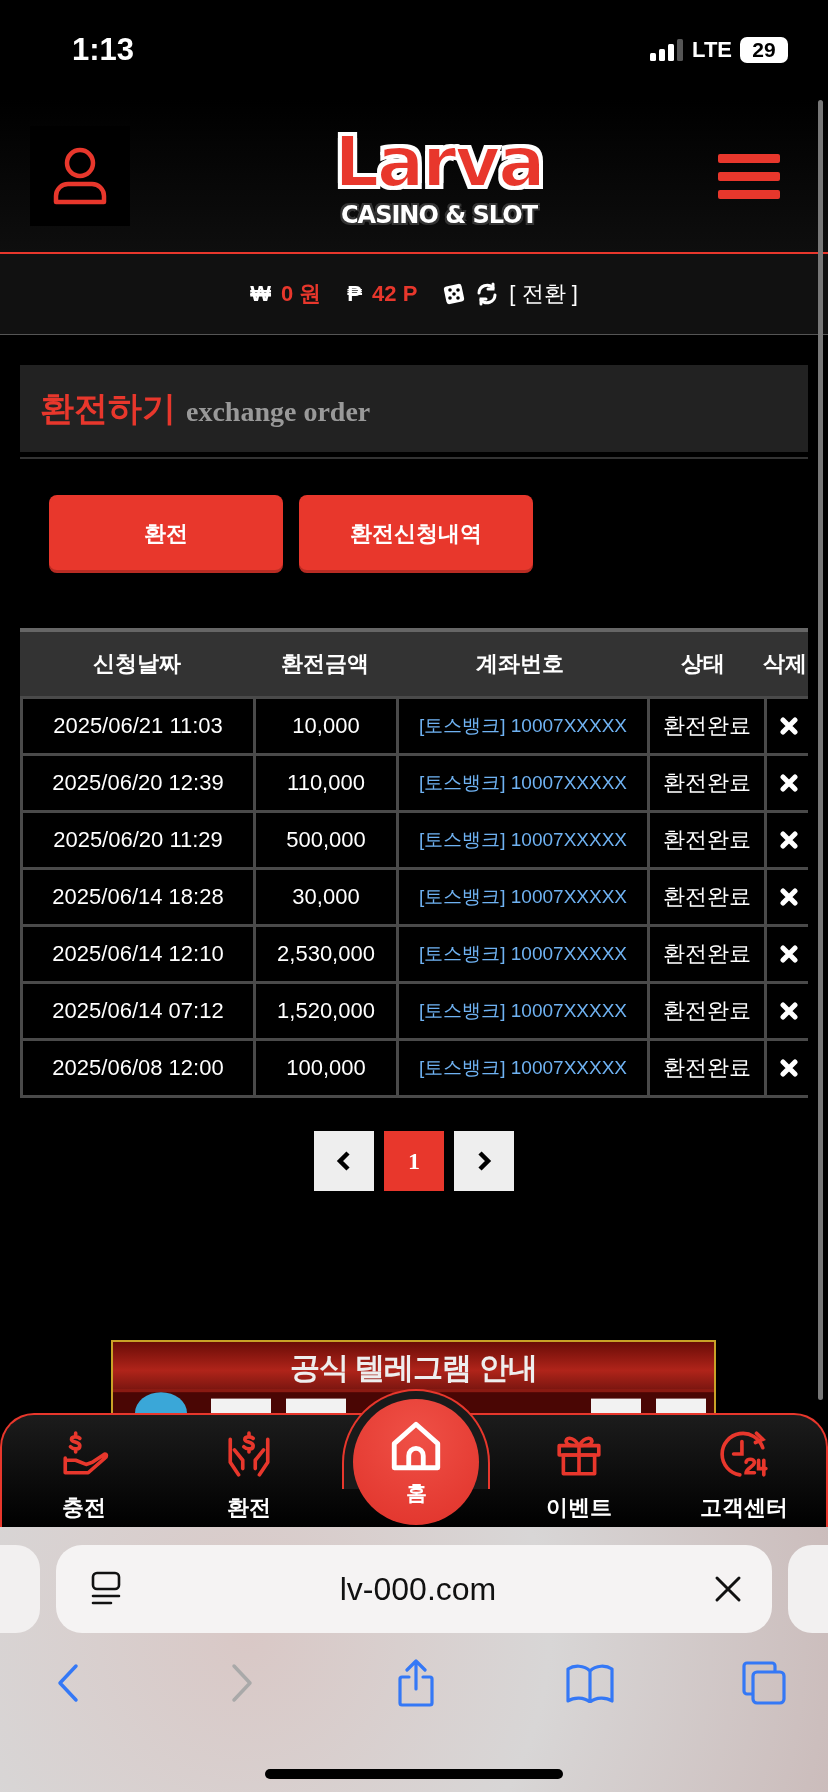  What do you see at coordinates (260, 294) in the screenshot?
I see `won-symbol: ₩` at bounding box center [260, 294].